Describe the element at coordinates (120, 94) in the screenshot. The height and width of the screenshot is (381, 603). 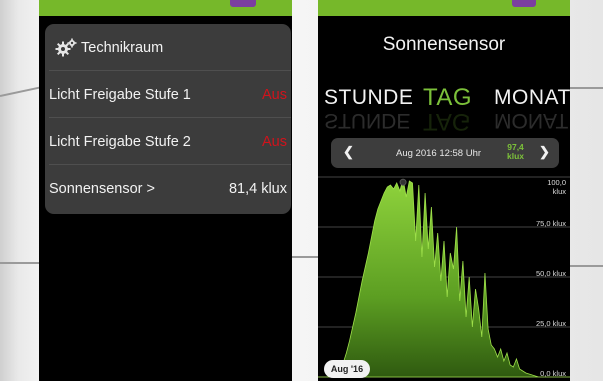
I see `row-label: Licht Freigabe Stufe 1` at that location.